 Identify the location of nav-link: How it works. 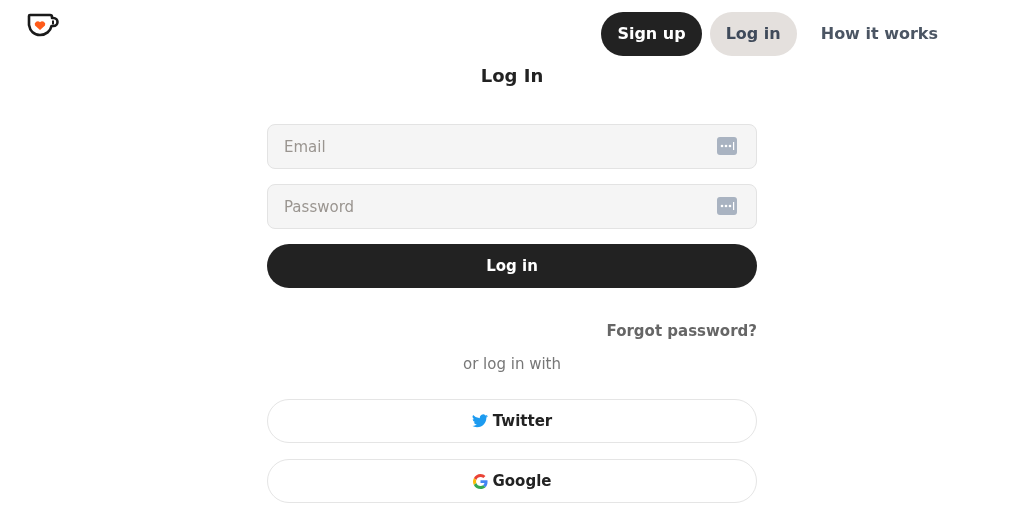
(879, 34).